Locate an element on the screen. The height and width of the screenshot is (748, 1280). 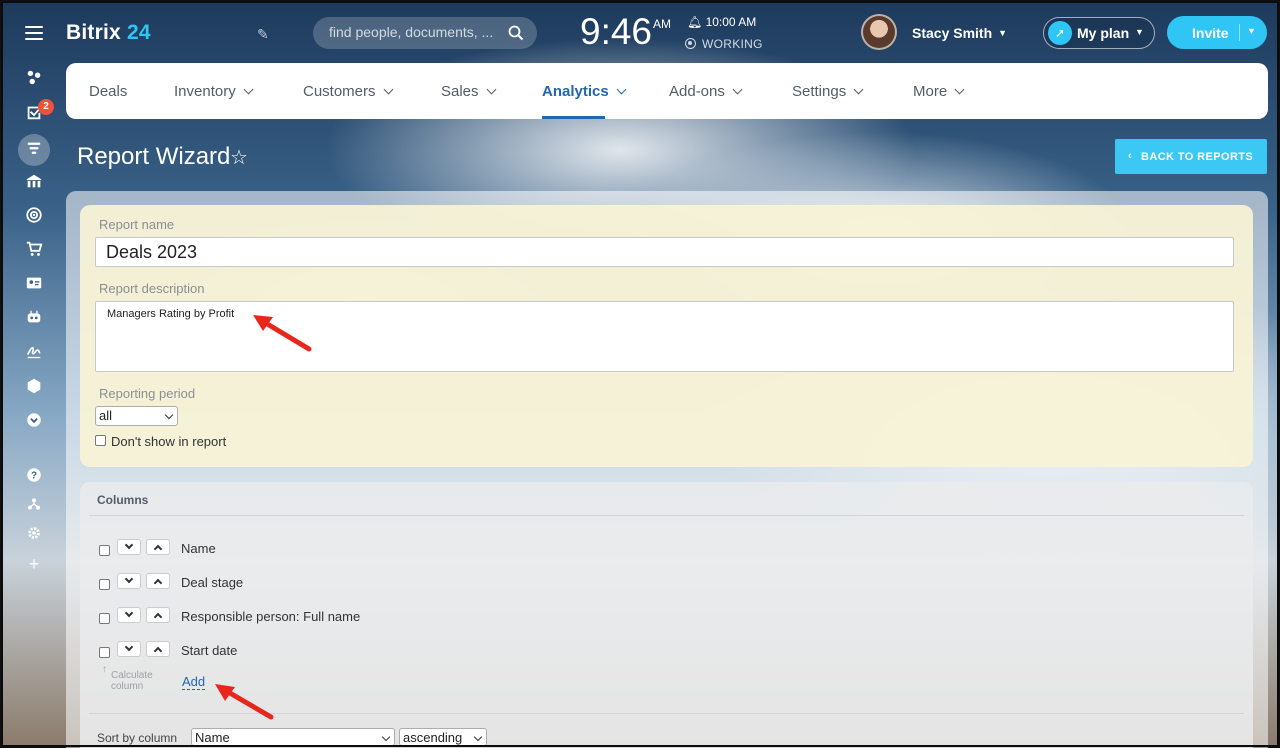
search-box is located at coordinates (425, 33).